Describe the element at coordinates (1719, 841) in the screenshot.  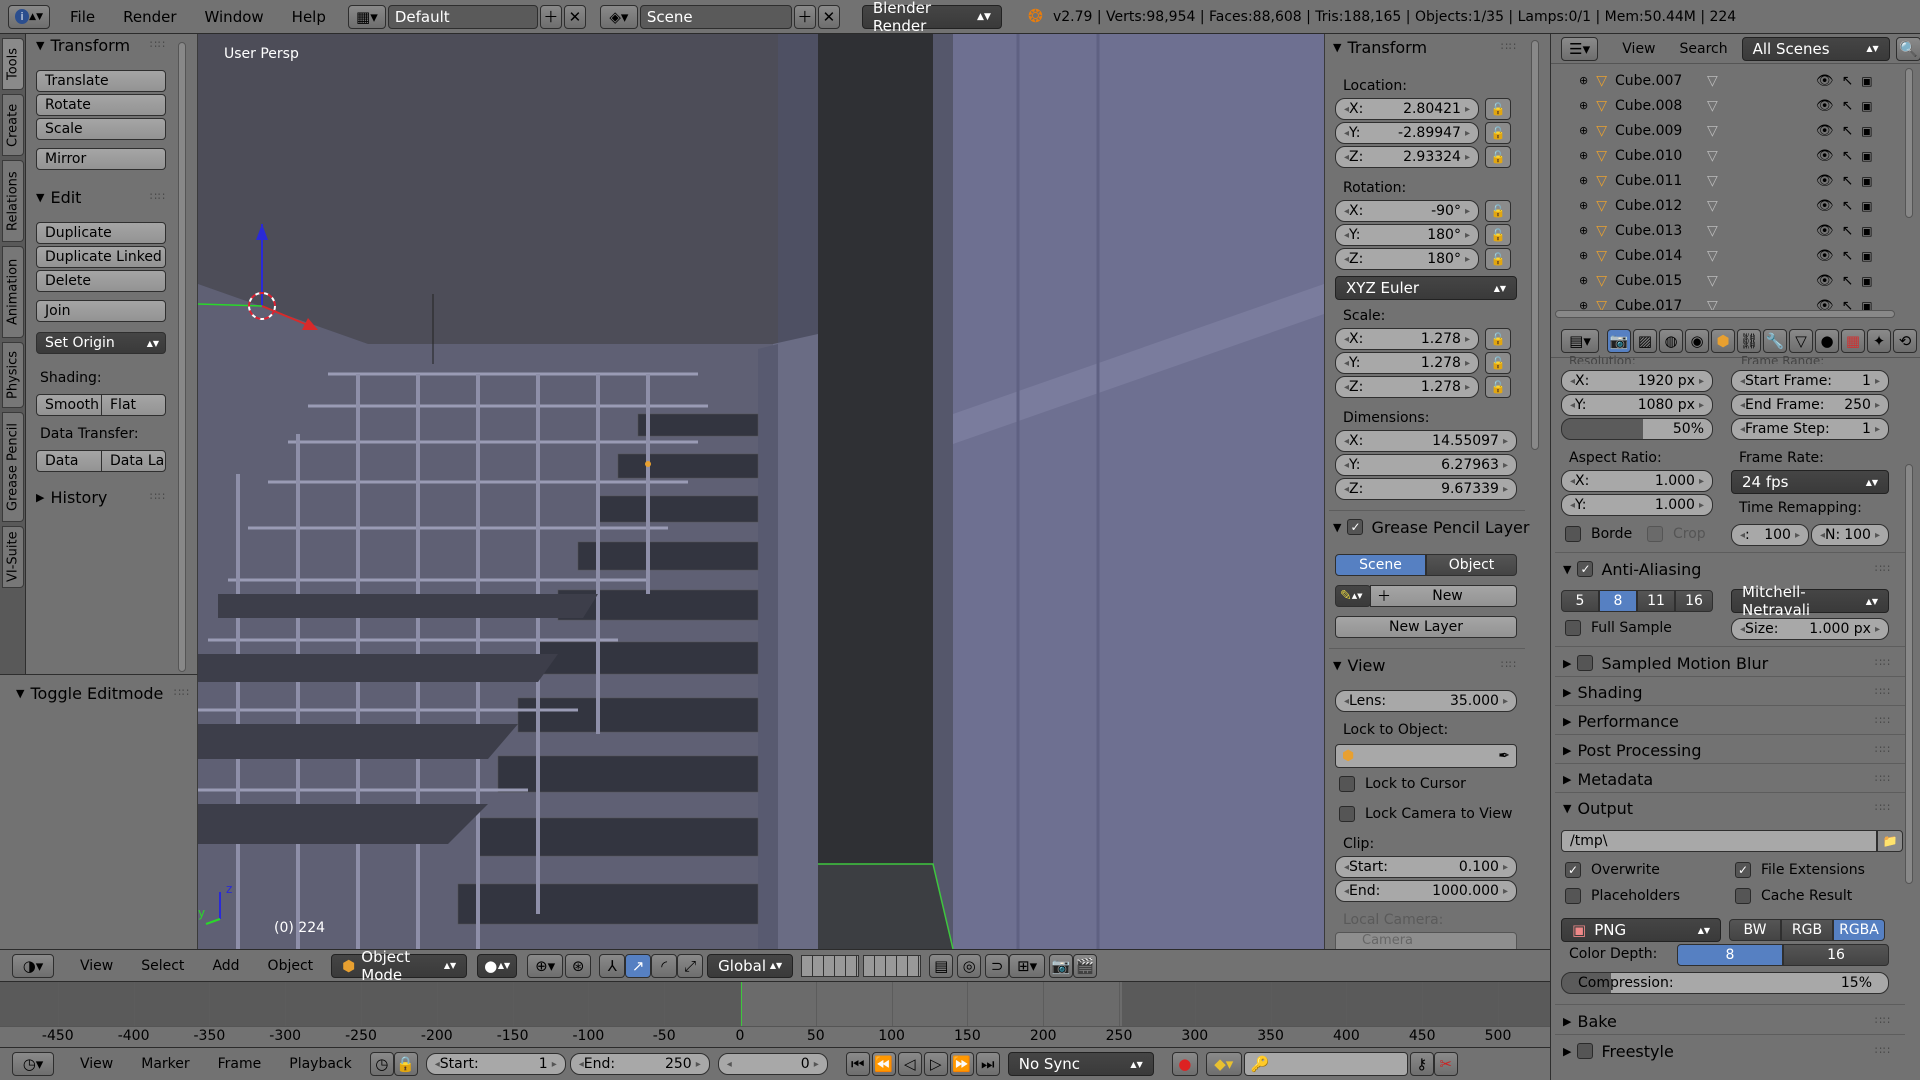
I see `output-path-field: /tmp\` at that location.